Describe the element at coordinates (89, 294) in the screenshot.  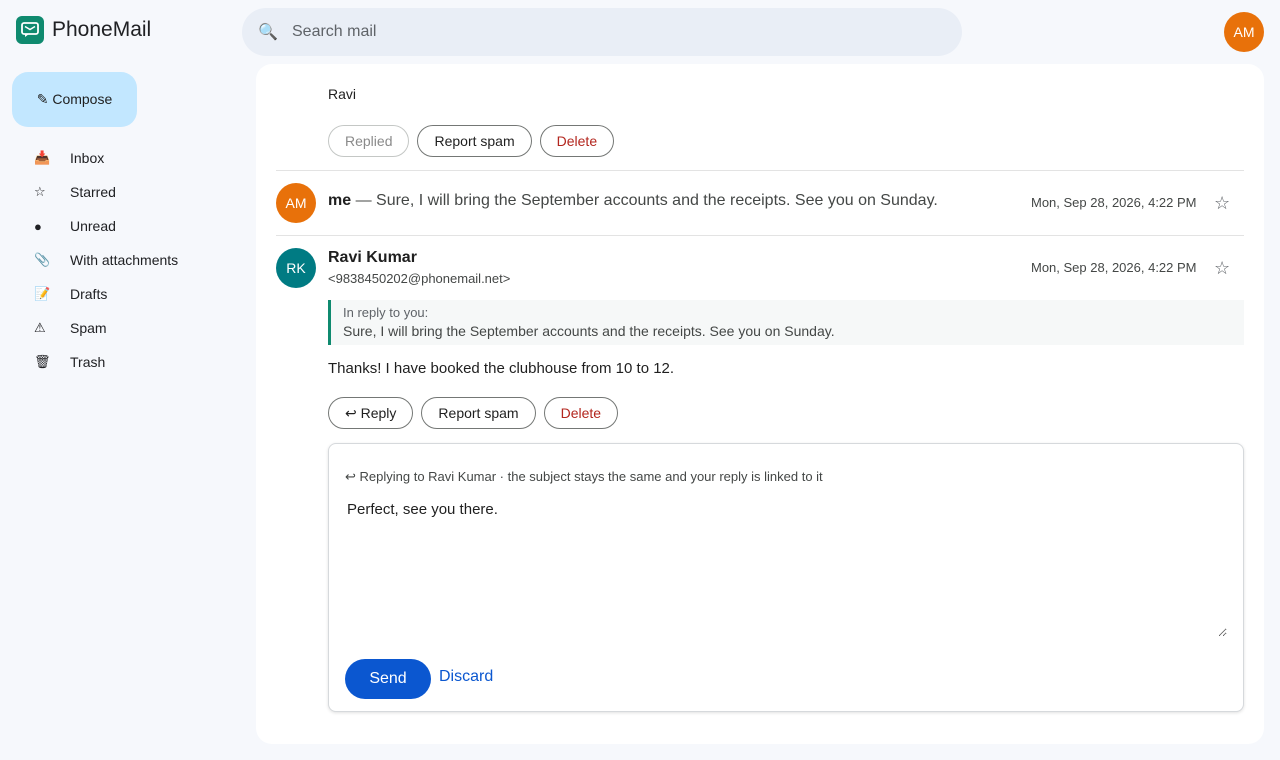
I see `sidebar-item-label: Drafts` at that location.